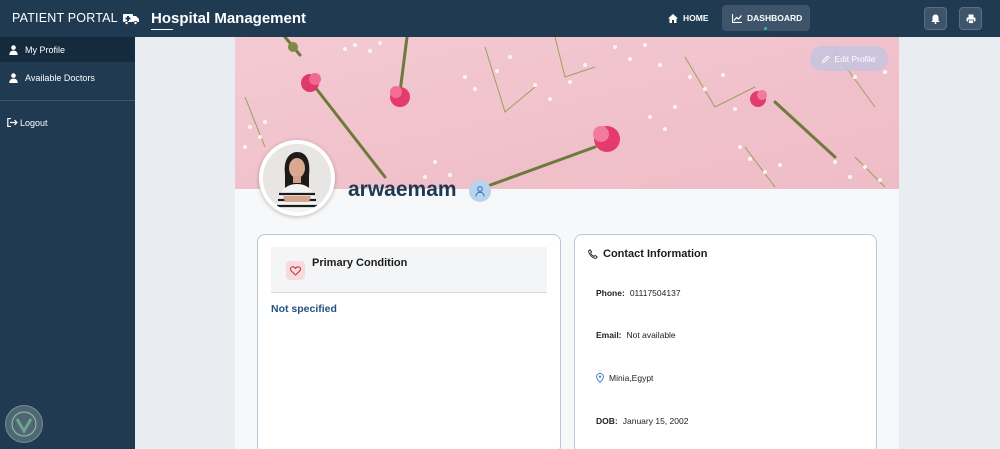 The width and height of the screenshot is (1000, 449). I want to click on user-badge, so click(480, 191).